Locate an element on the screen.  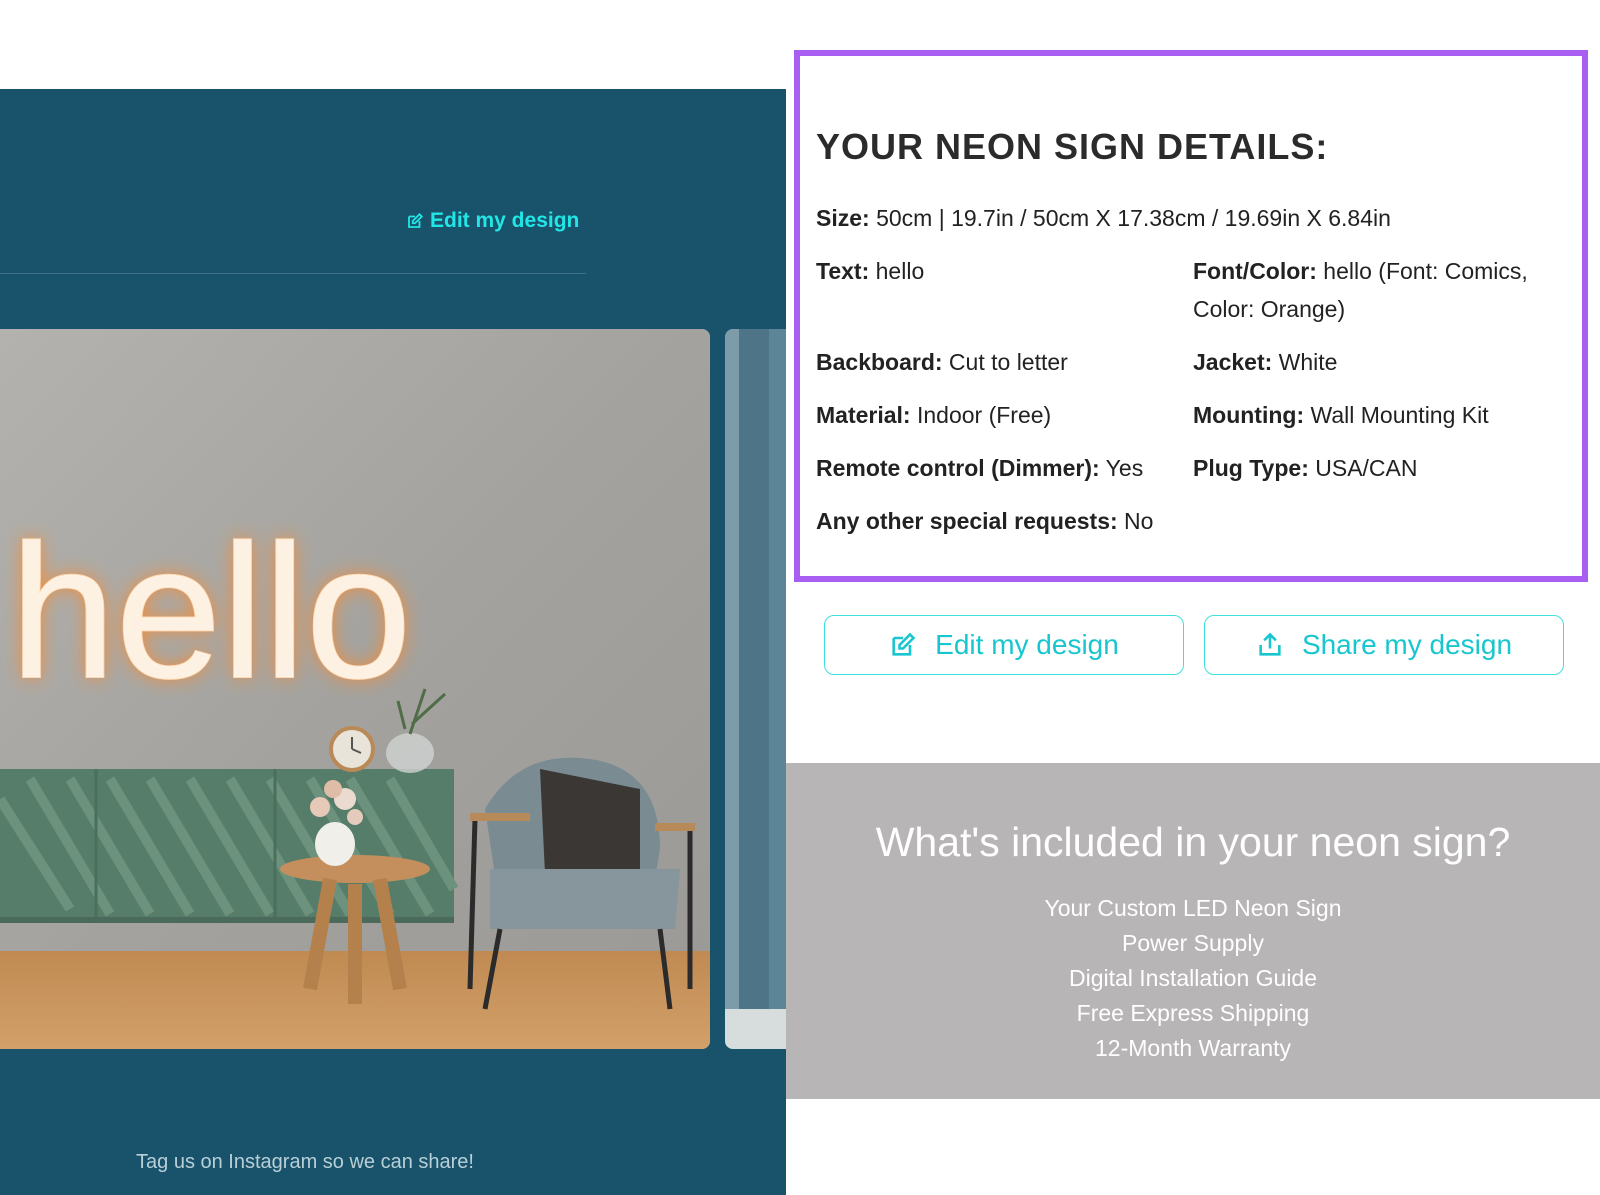
detail-special: Any other special requests: No is located at coordinates (984, 521).